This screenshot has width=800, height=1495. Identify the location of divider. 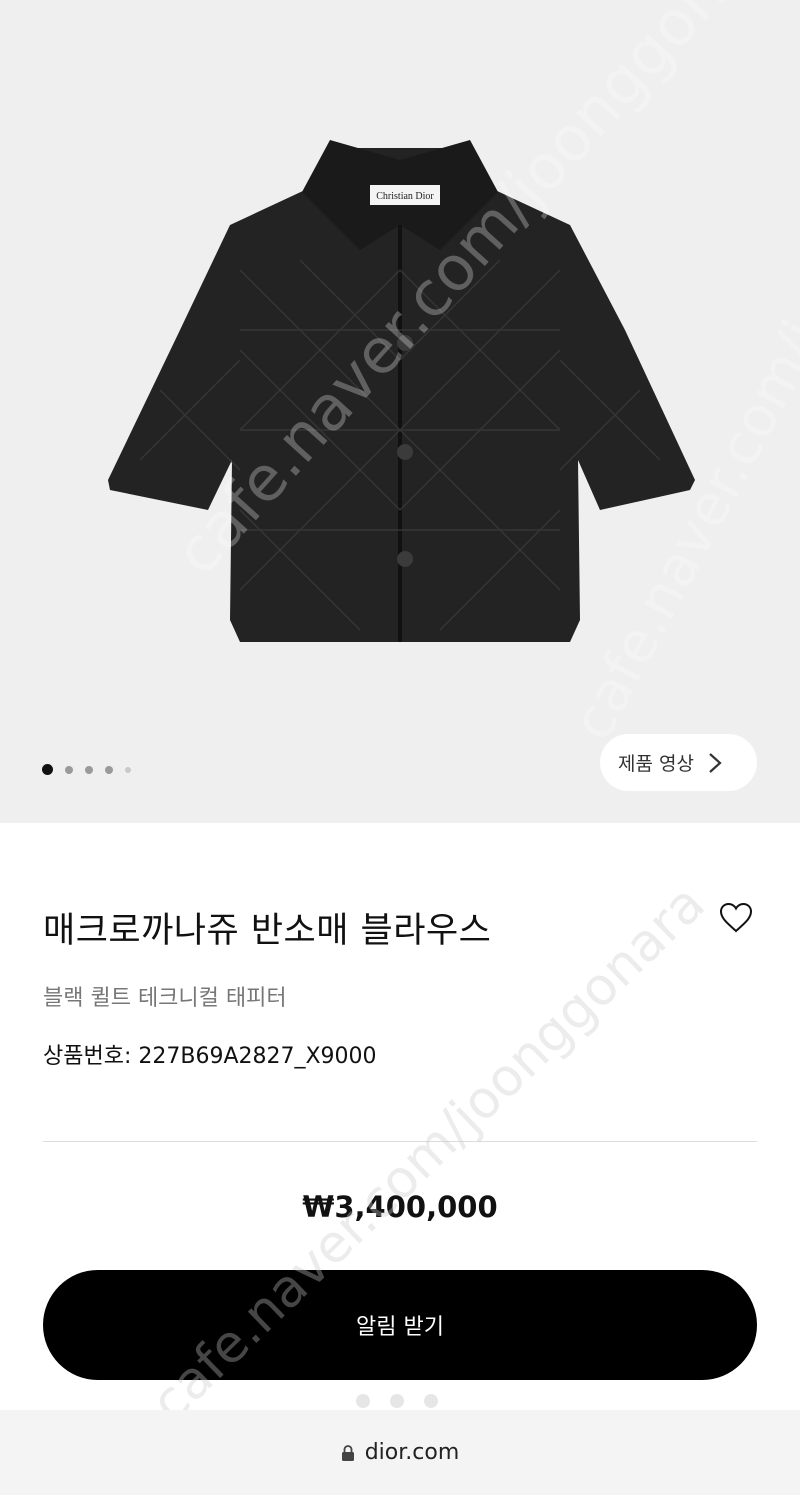
(400, 1141).